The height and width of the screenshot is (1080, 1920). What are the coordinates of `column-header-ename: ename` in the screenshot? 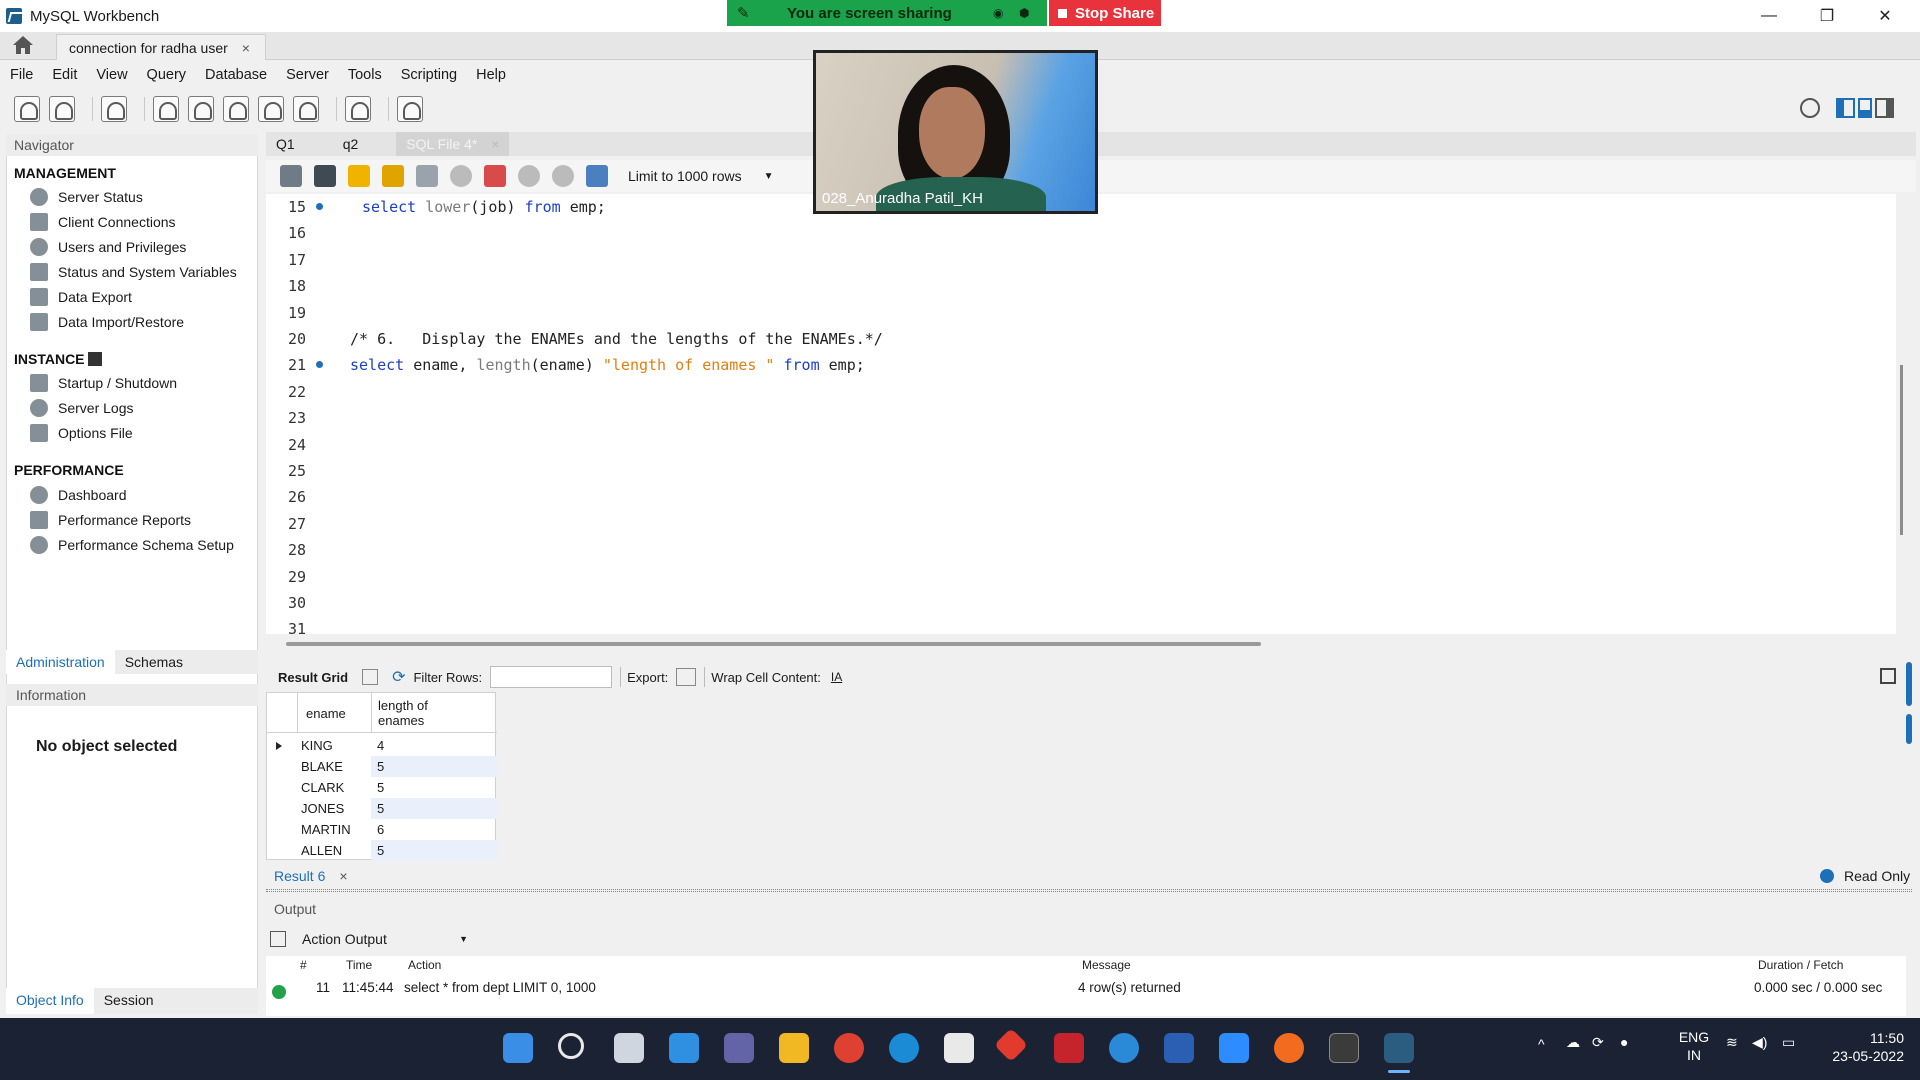 It's located at (334, 713).